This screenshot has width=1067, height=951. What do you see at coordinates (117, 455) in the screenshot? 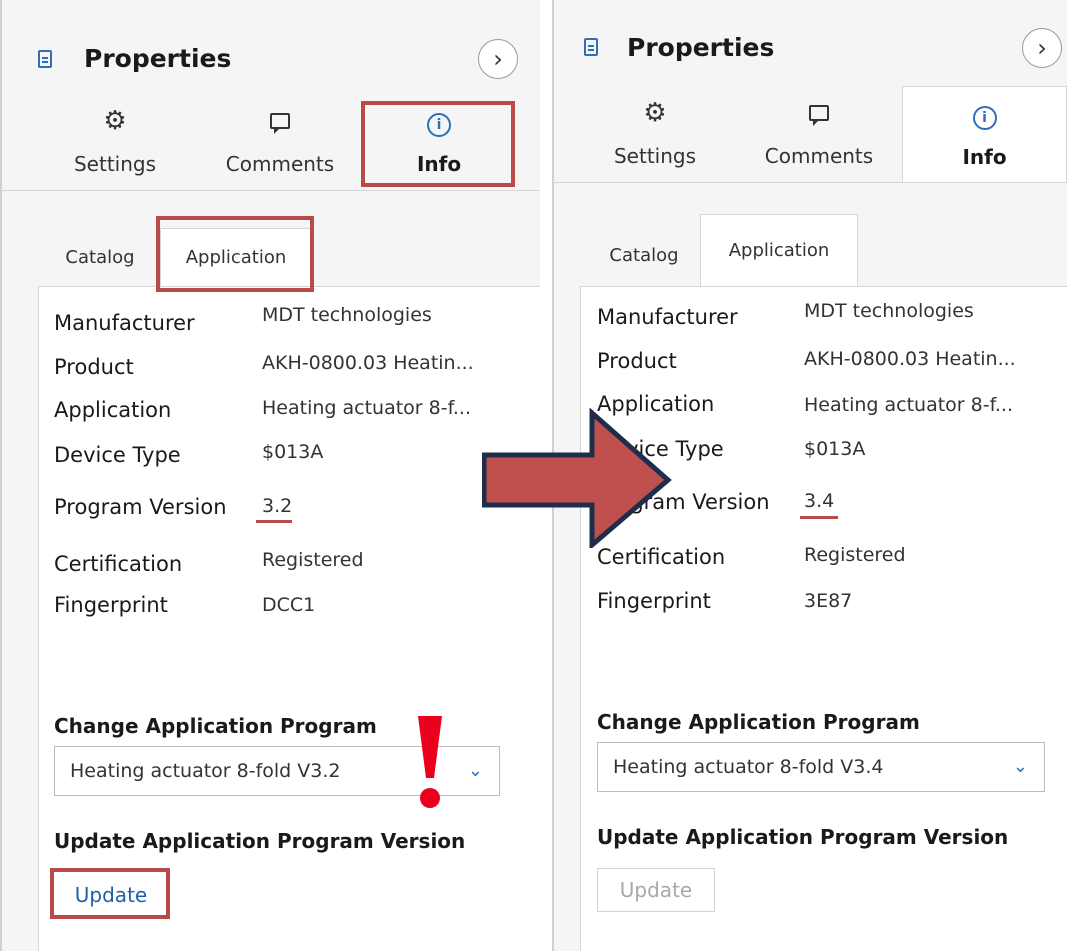
I see `prop-label-device-type: Device Type` at bounding box center [117, 455].